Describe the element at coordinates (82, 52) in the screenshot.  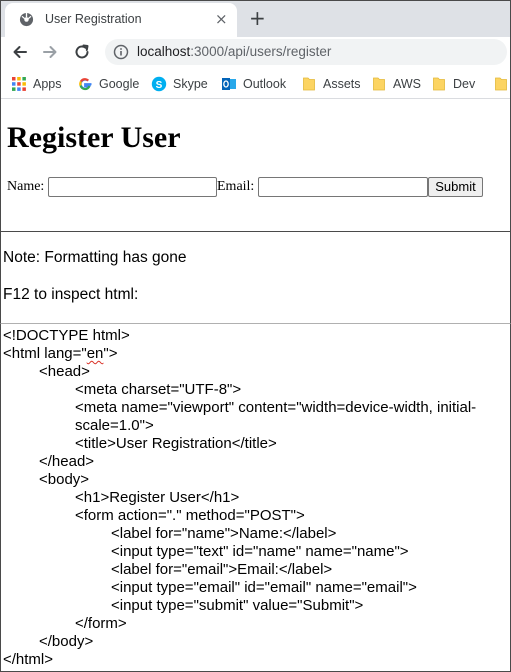
I see `reload-icon` at that location.